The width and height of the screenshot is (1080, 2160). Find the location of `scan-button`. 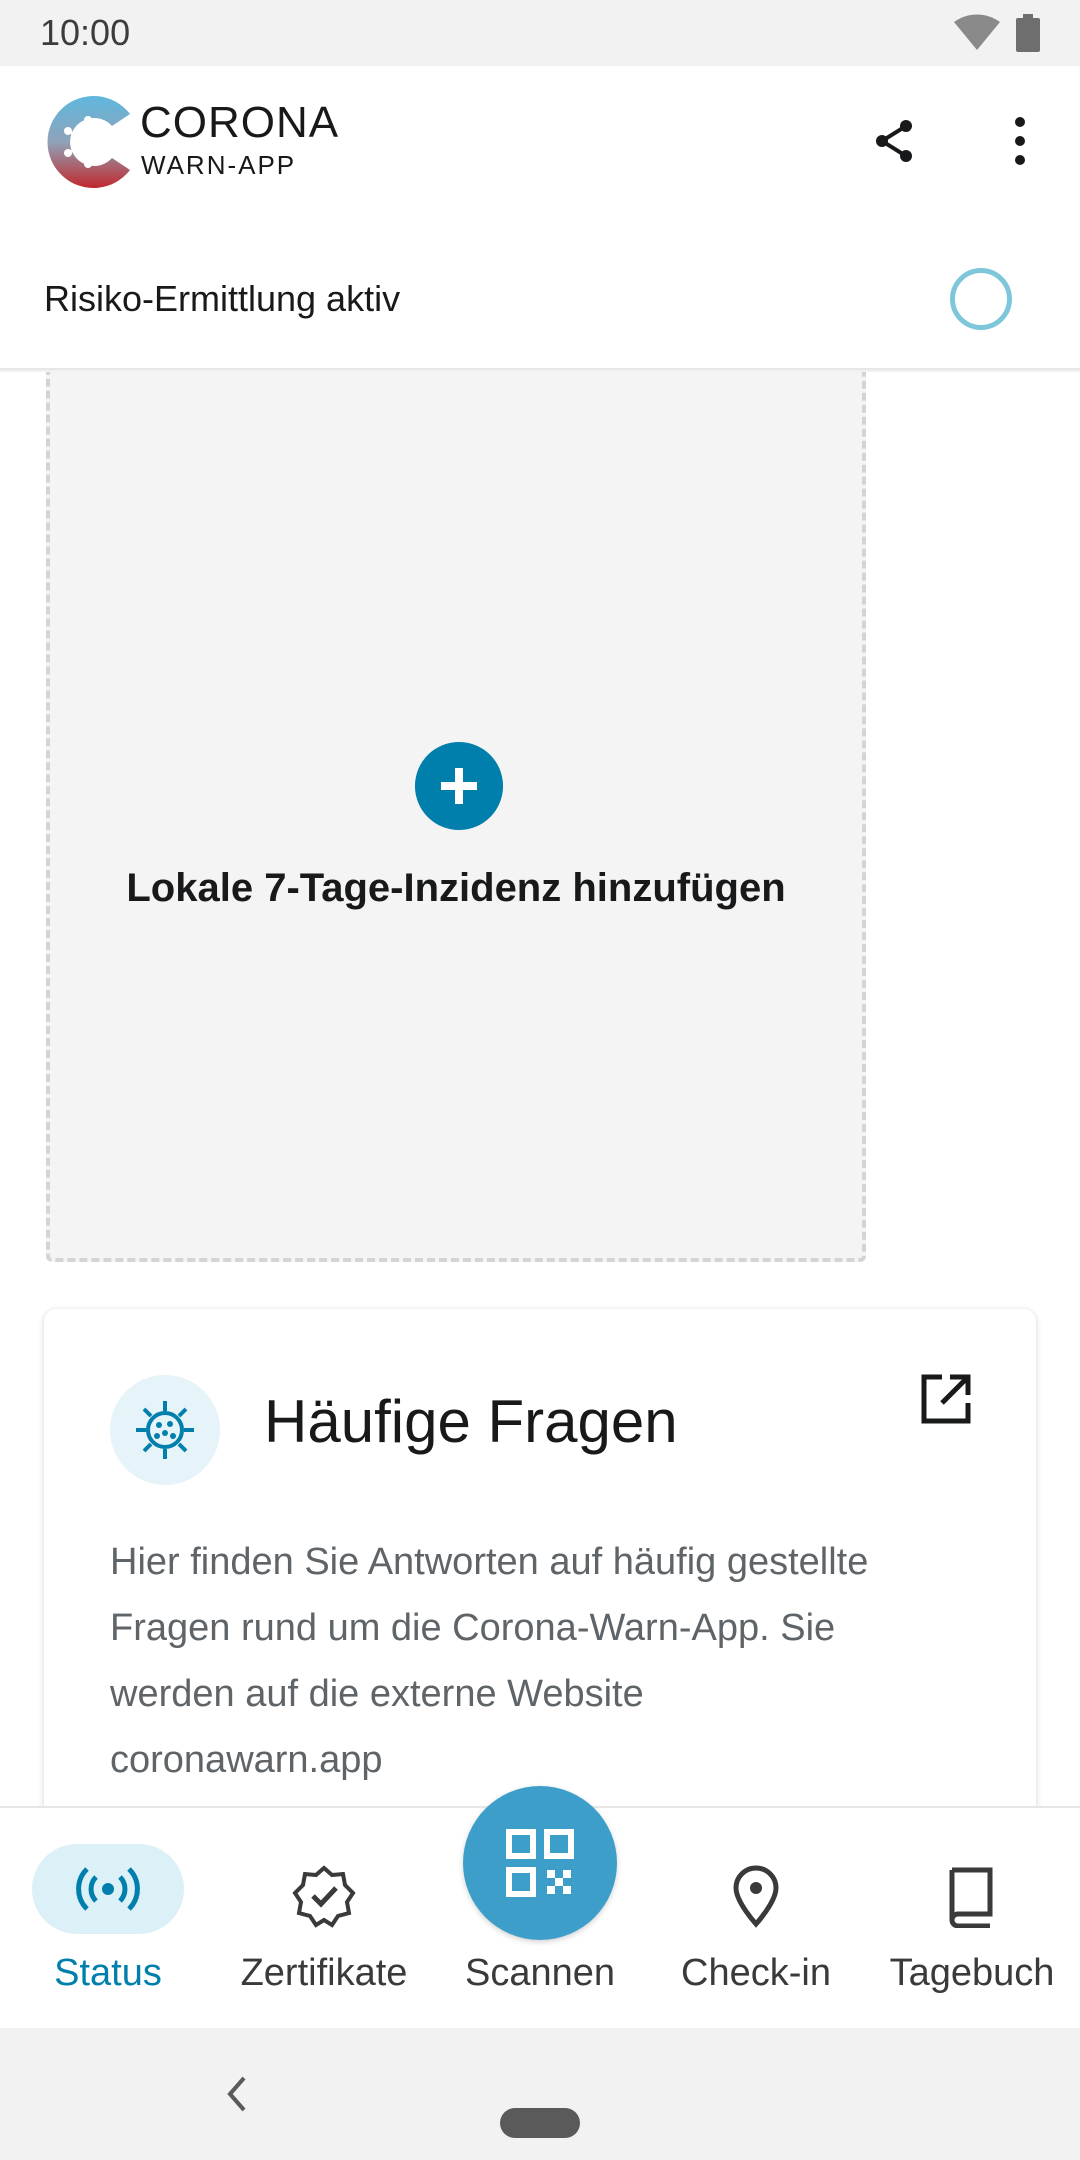

scan-button is located at coordinates (540, 1863).